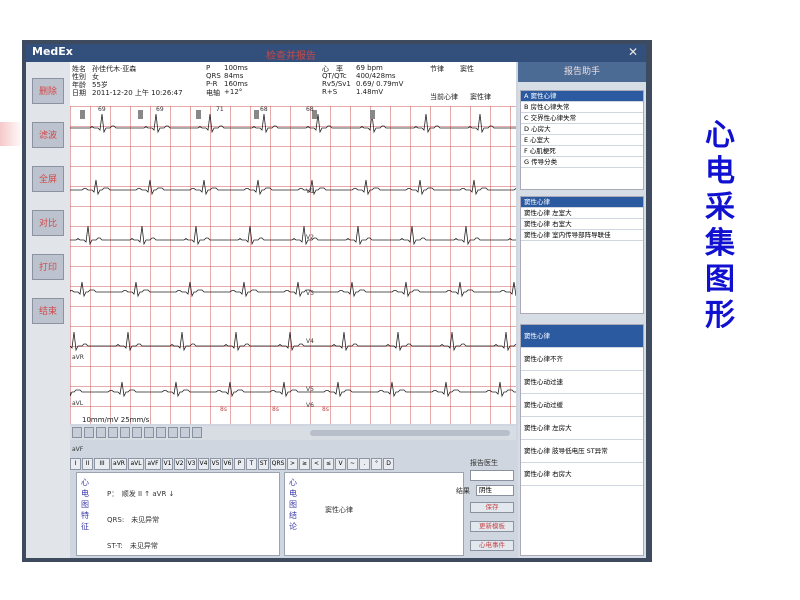 The image size is (800, 600). Describe the element at coordinates (48, 179) in the screenshot. I see `fullscreen-button: 全屏` at that location.